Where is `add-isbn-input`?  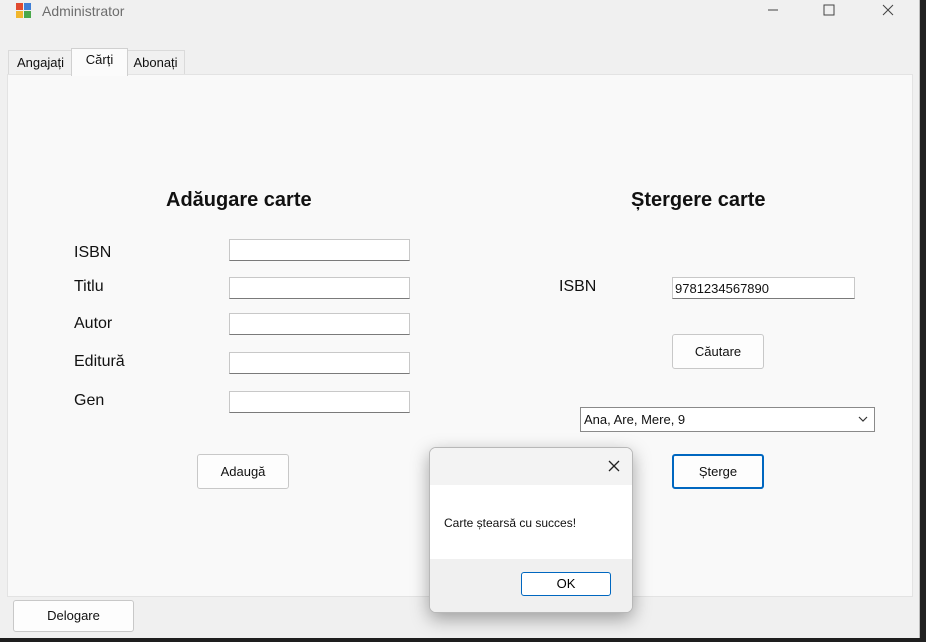 add-isbn-input is located at coordinates (319, 250).